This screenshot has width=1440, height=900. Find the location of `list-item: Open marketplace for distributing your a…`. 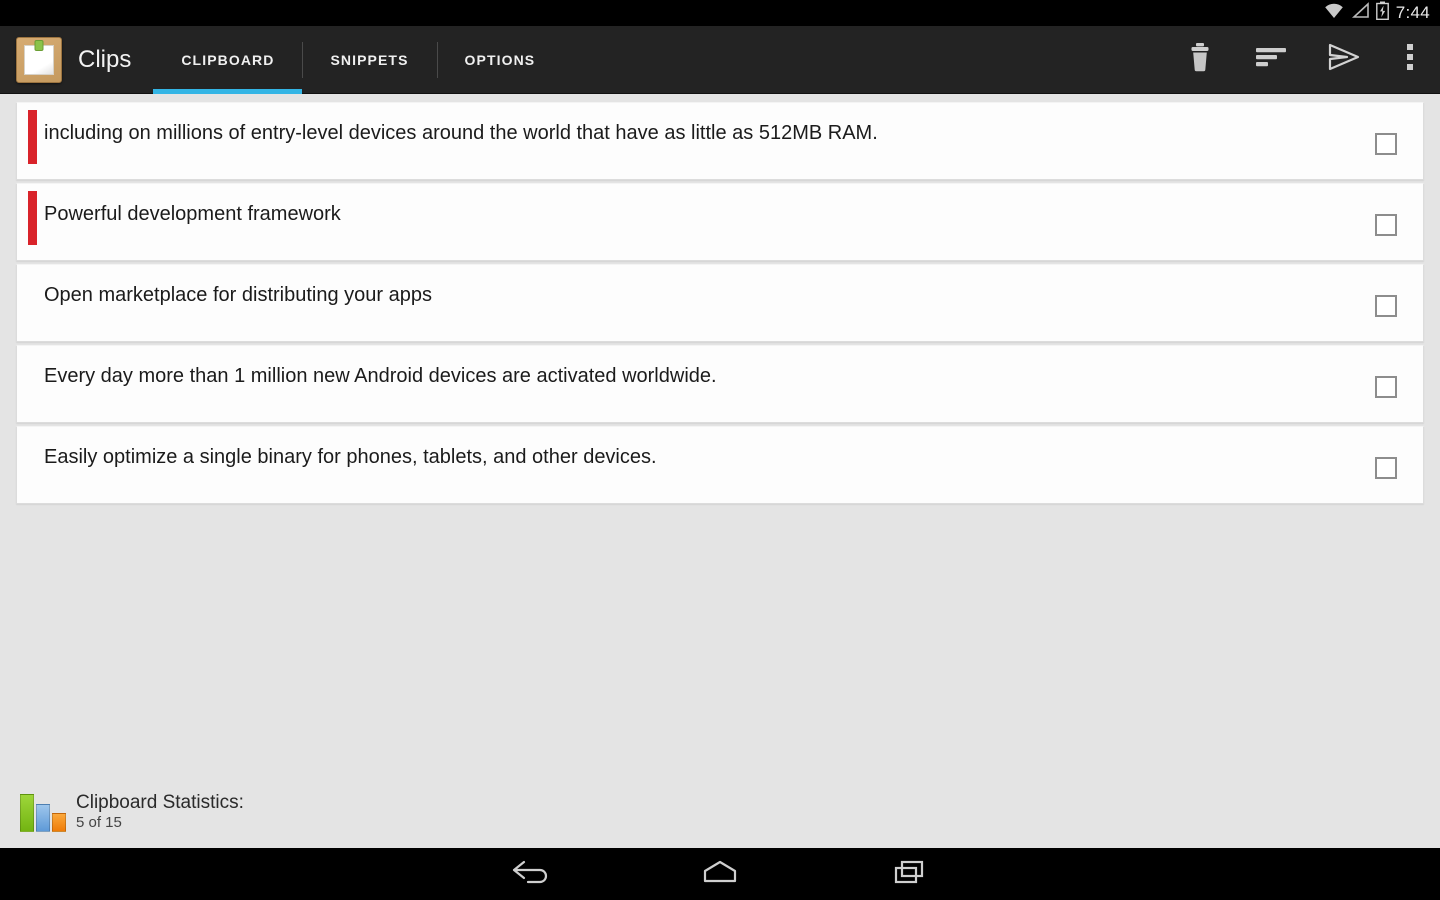

list-item: Open marketplace for distributing your a… is located at coordinates (720, 303).